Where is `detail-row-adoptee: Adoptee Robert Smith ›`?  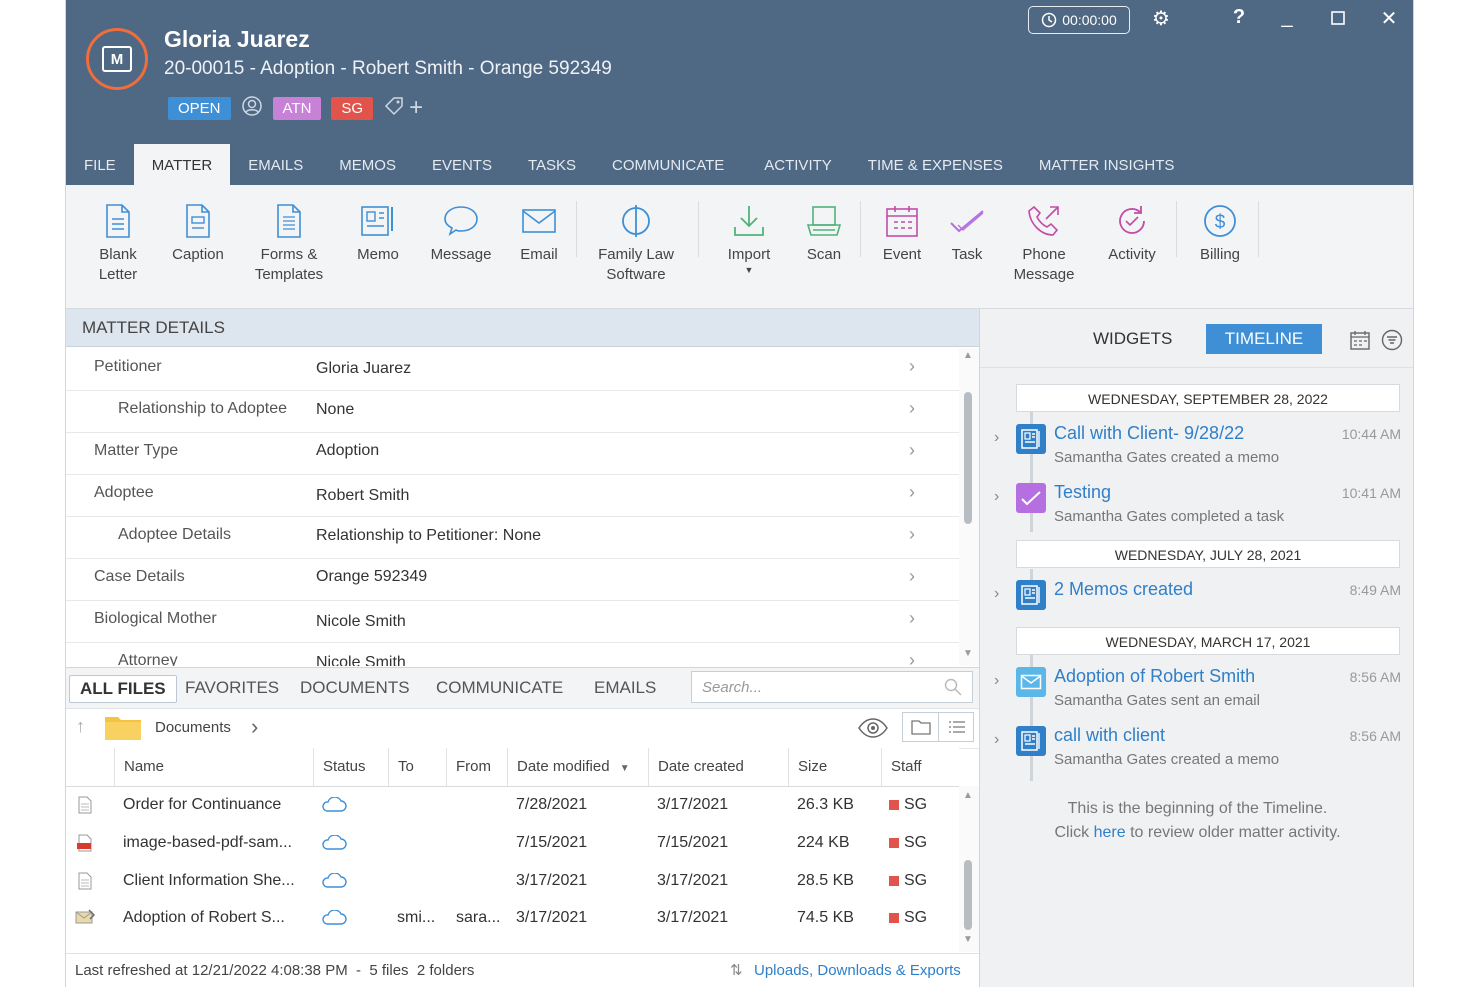 detail-row-adoptee: Adoptee Robert Smith › is located at coordinates (512, 495).